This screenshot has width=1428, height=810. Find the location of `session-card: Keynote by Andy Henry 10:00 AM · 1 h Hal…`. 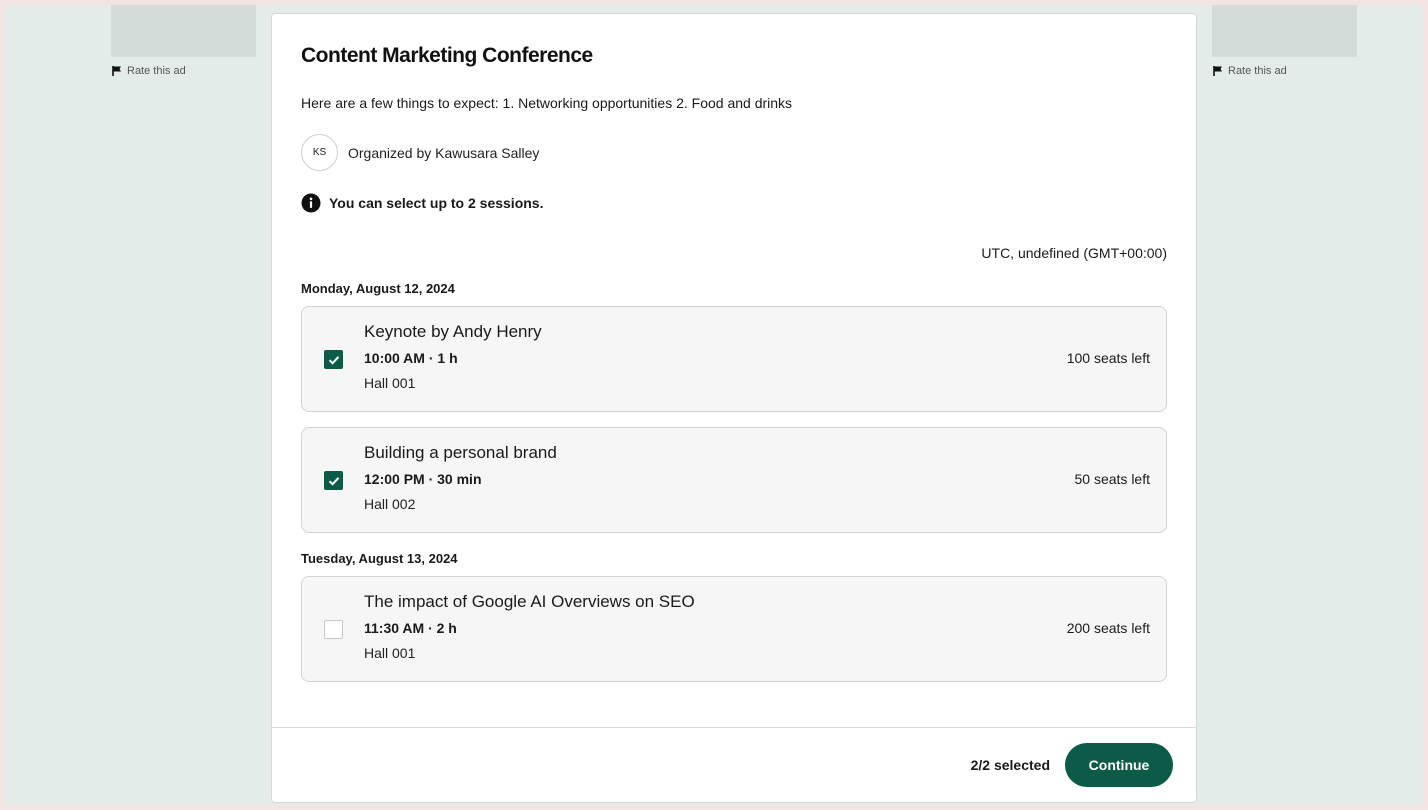

session-card: Keynote by Andy Henry 10:00 AM · 1 h Hal… is located at coordinates (734, 359).